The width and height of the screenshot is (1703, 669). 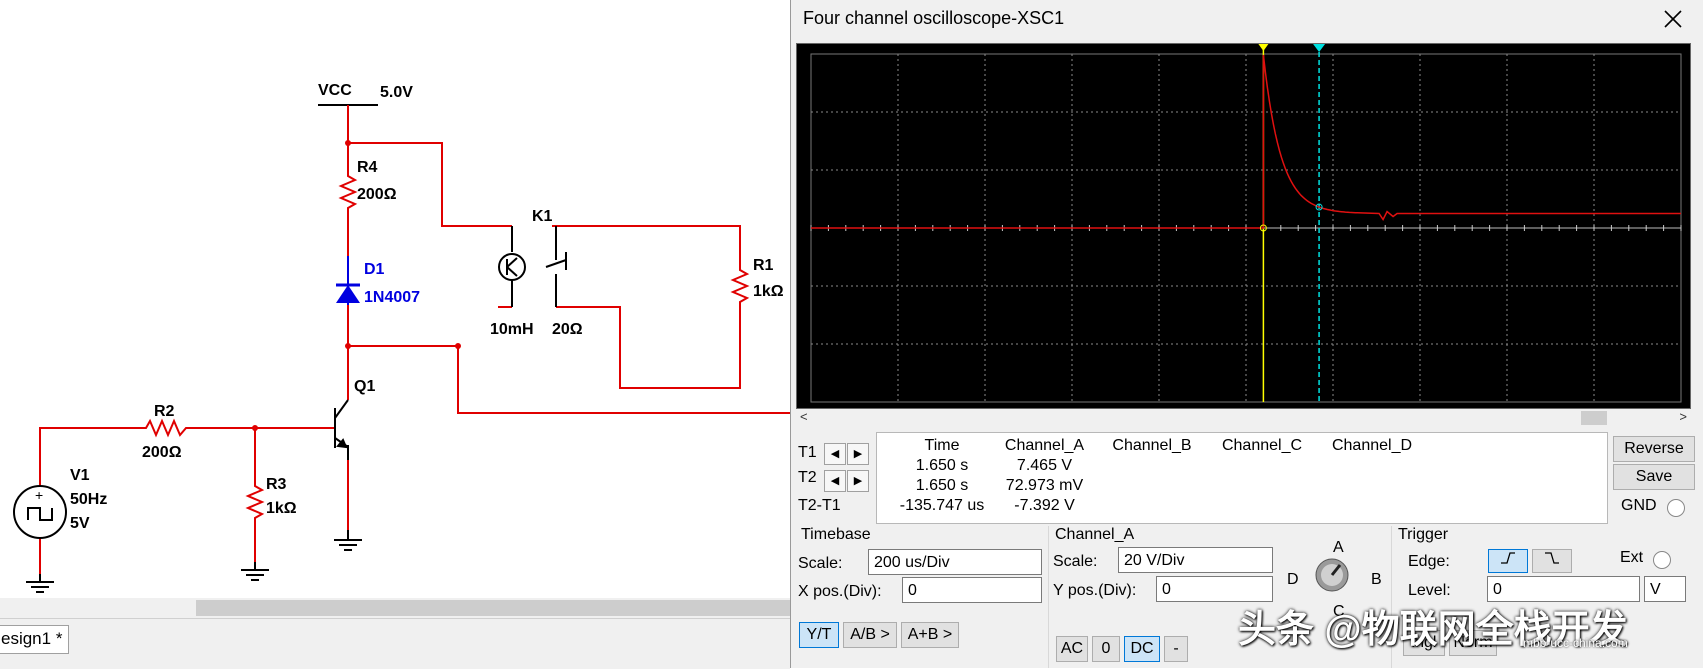 I want to click on k1-inductance: 10mH, so click(x=512, y=329).